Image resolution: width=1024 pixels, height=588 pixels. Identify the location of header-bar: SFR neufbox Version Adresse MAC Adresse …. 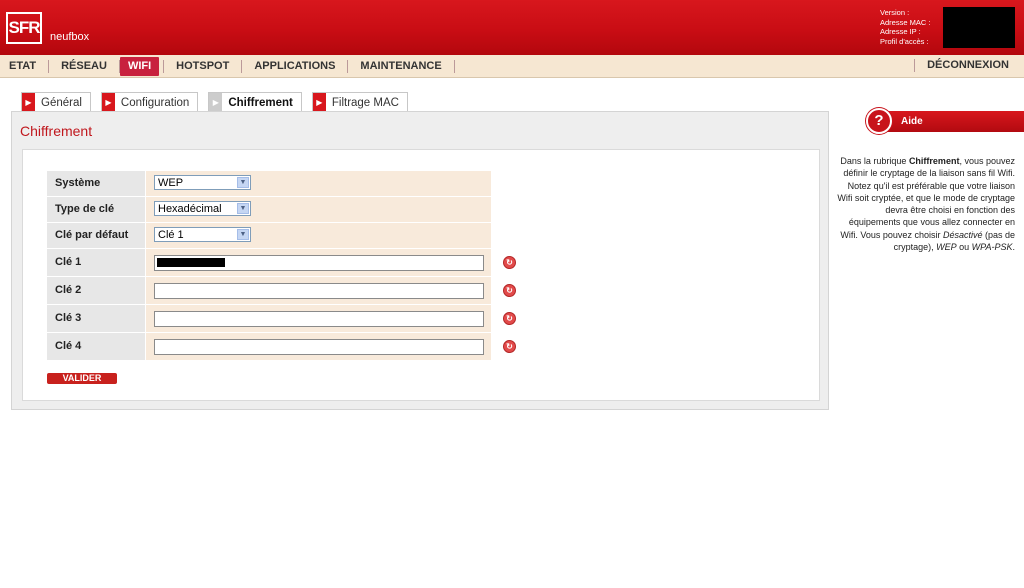
(512, 27).